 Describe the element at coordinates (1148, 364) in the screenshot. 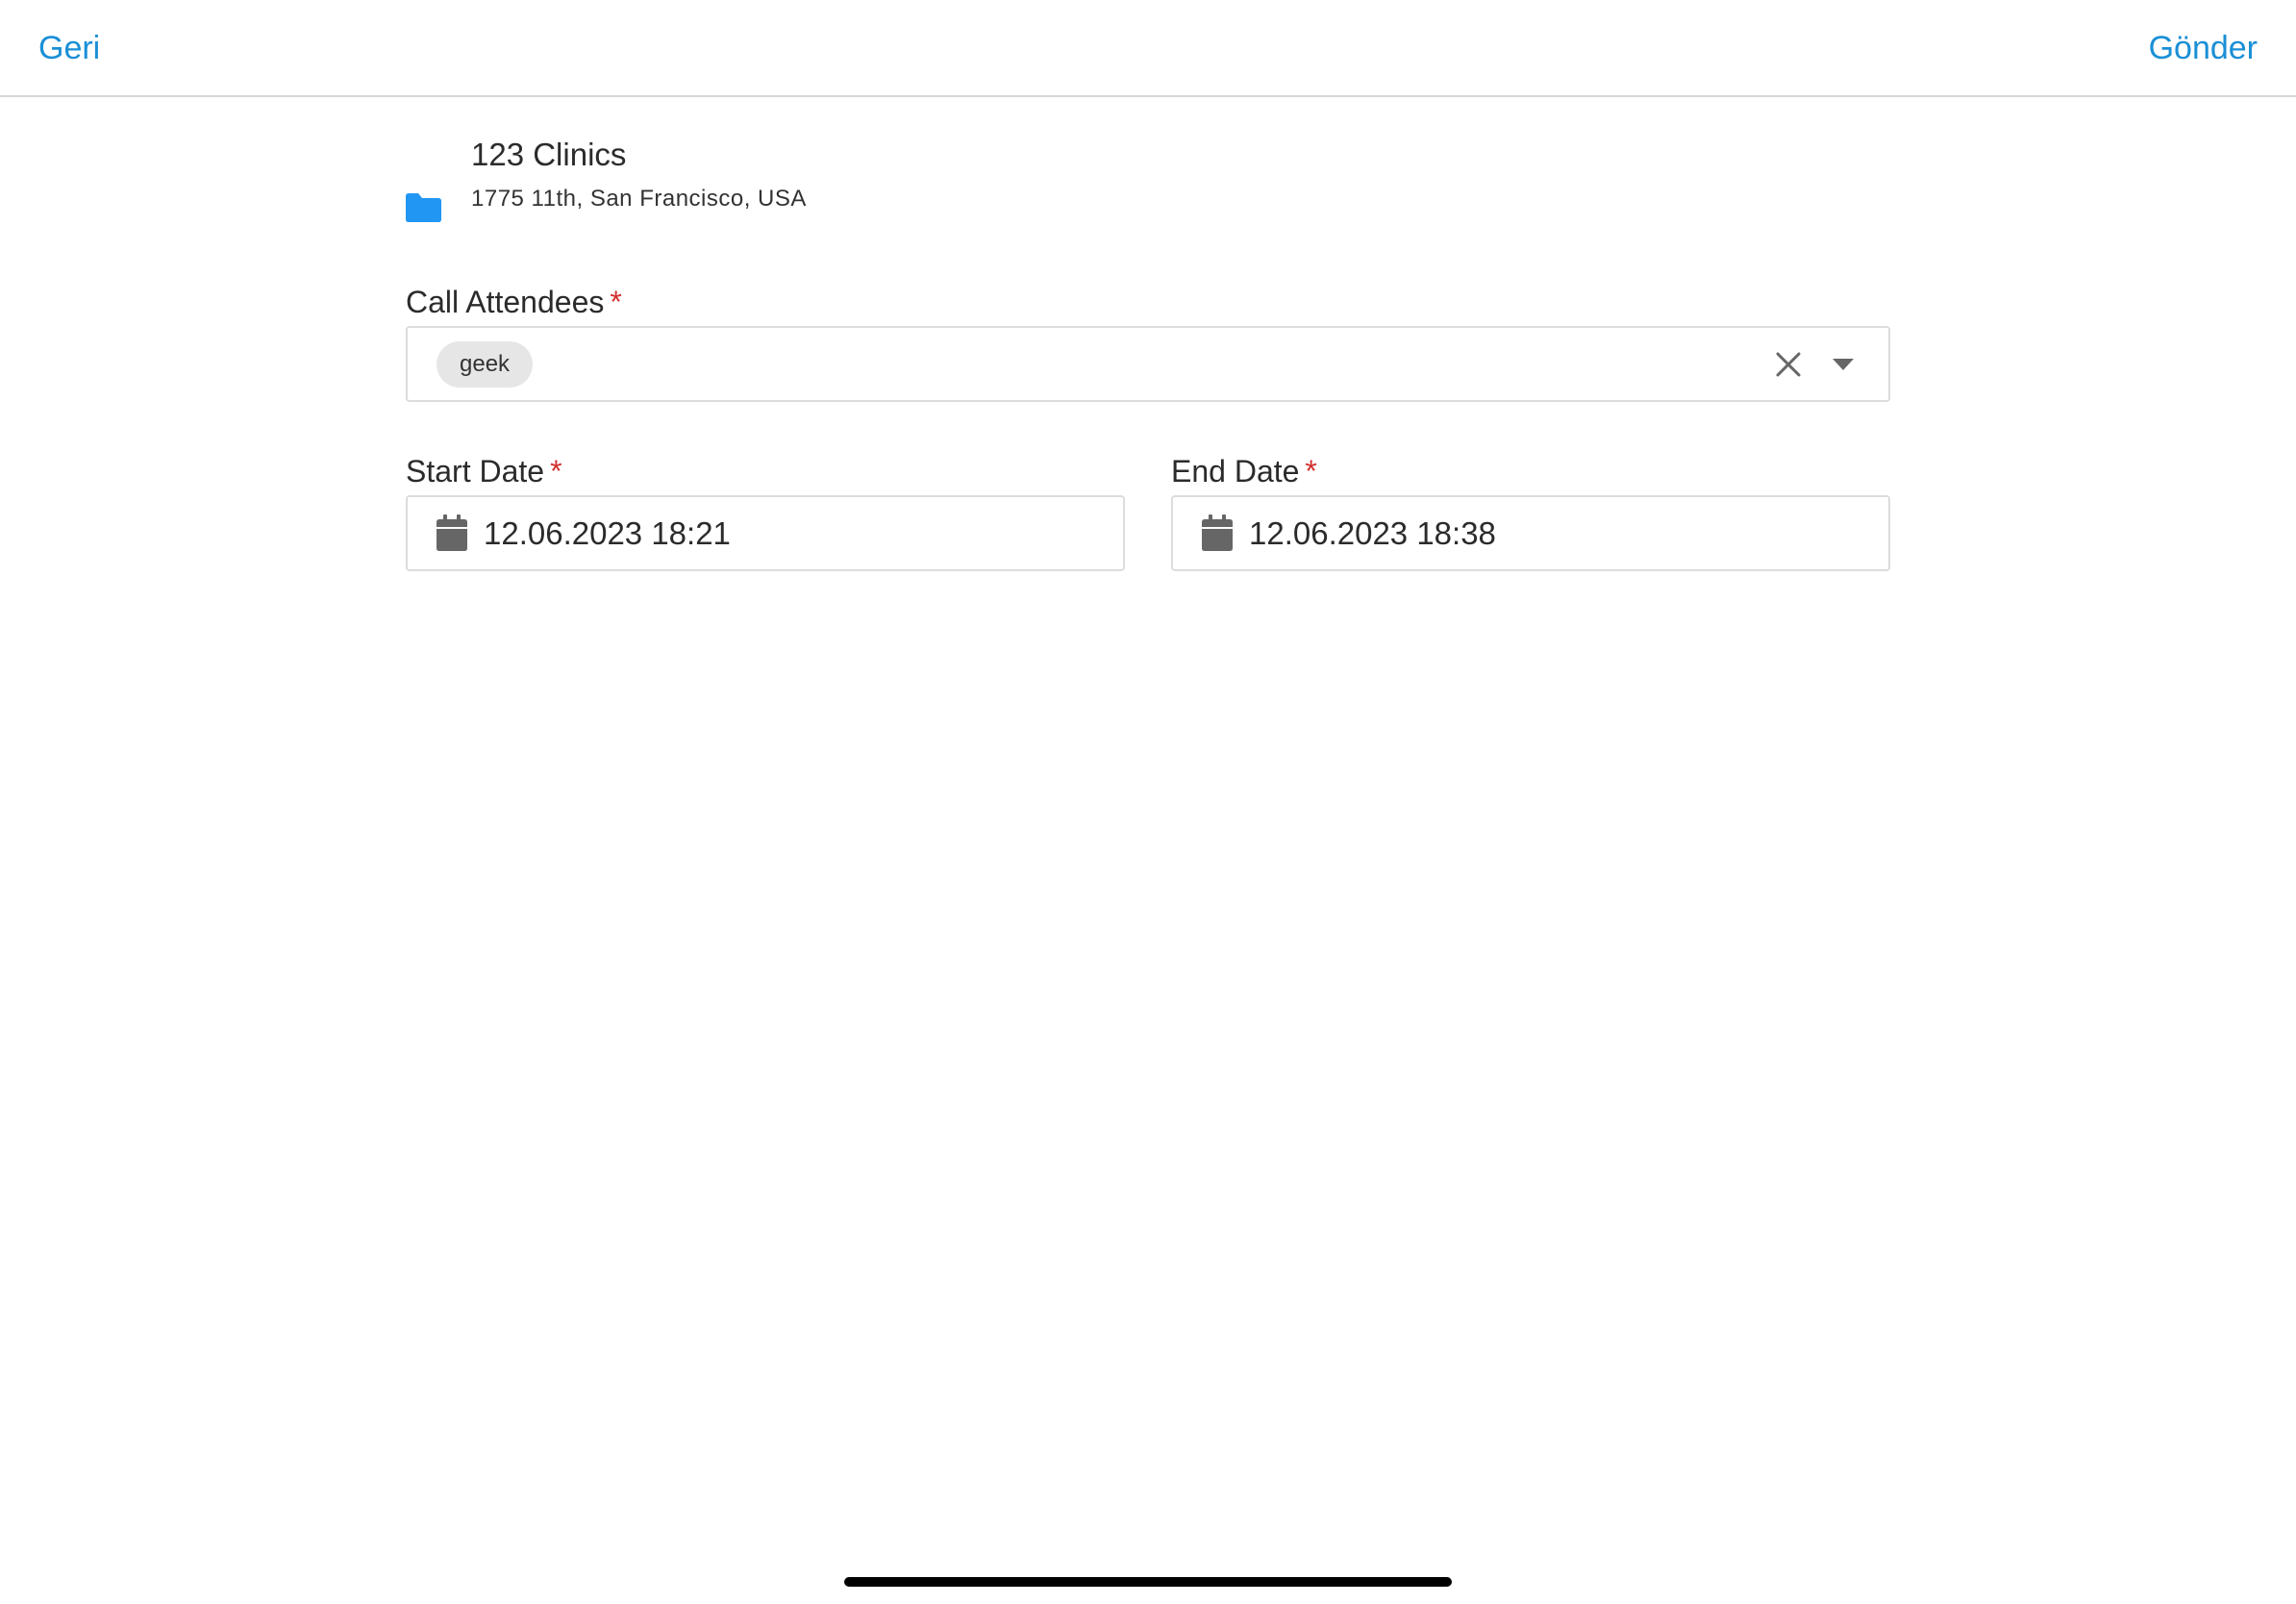

I see `attendees-select: geek` at that location.